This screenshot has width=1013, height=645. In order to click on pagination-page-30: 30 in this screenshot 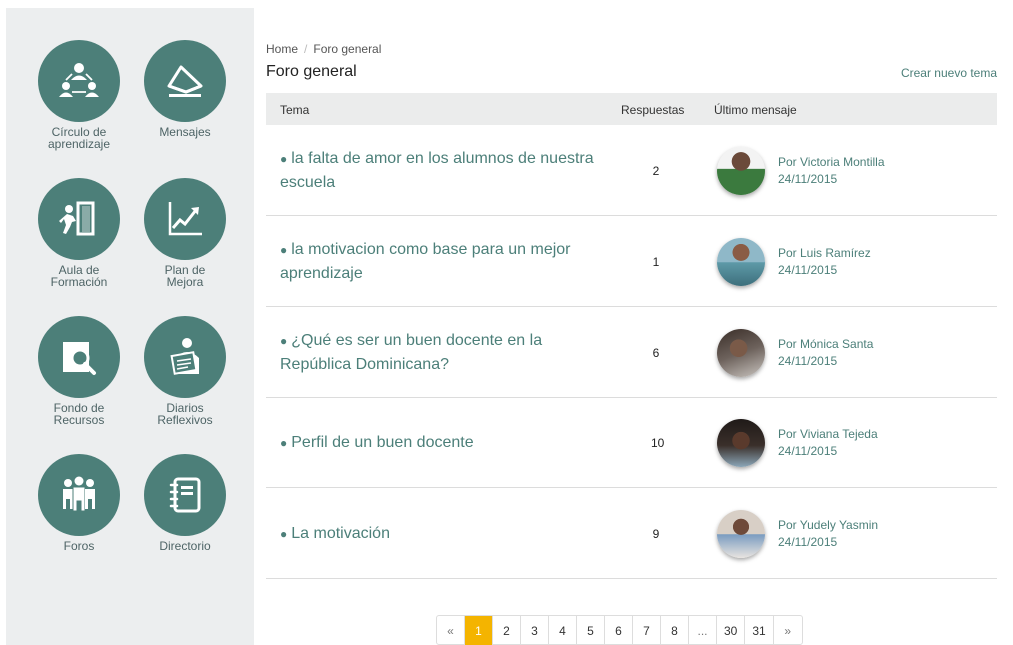, I will do `click(731, 630)`.